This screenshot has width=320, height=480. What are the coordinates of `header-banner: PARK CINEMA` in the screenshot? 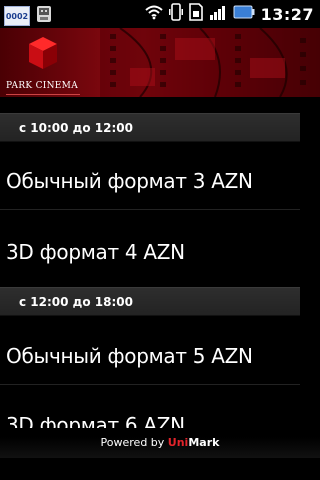 It's located at (160, 62).